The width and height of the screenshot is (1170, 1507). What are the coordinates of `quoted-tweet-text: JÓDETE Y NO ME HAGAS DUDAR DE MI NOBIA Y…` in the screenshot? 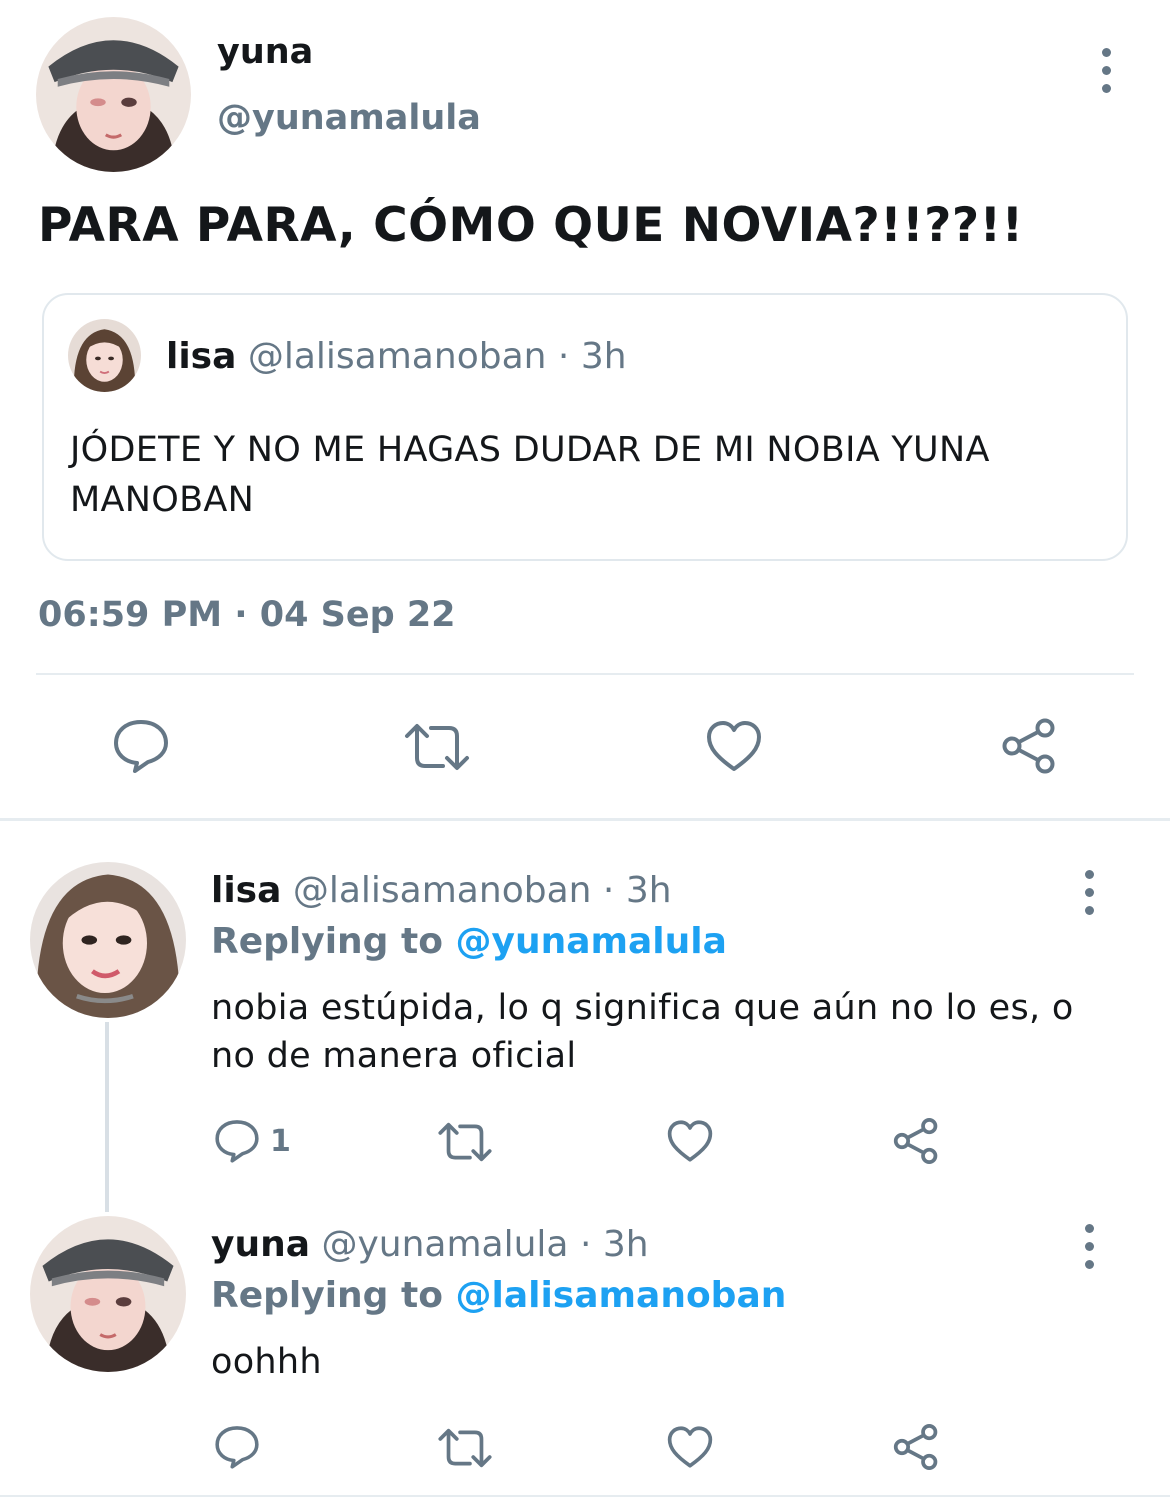 It's located at (530, 475).